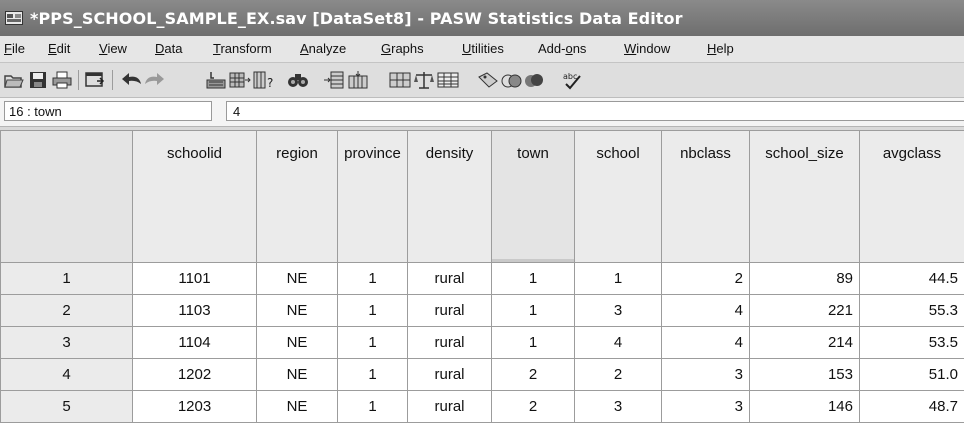 The image size is (964, 423). I want to click on menu-add-ons: Add-ons, so click(562, 48).